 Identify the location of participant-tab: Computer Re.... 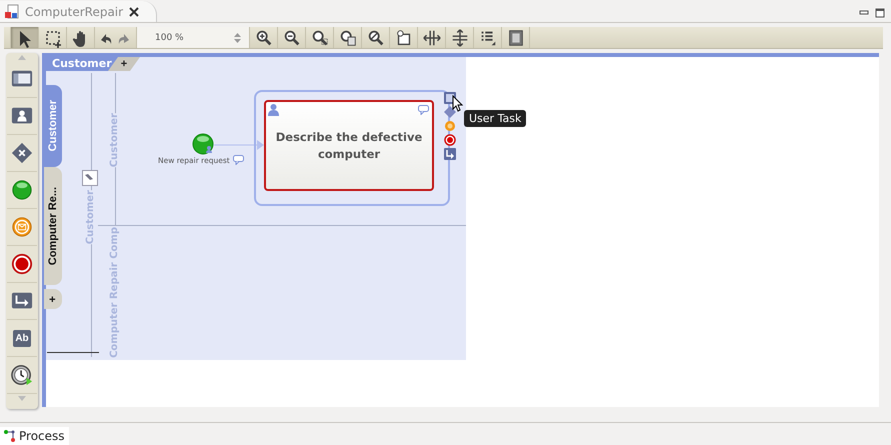
(53, 226).